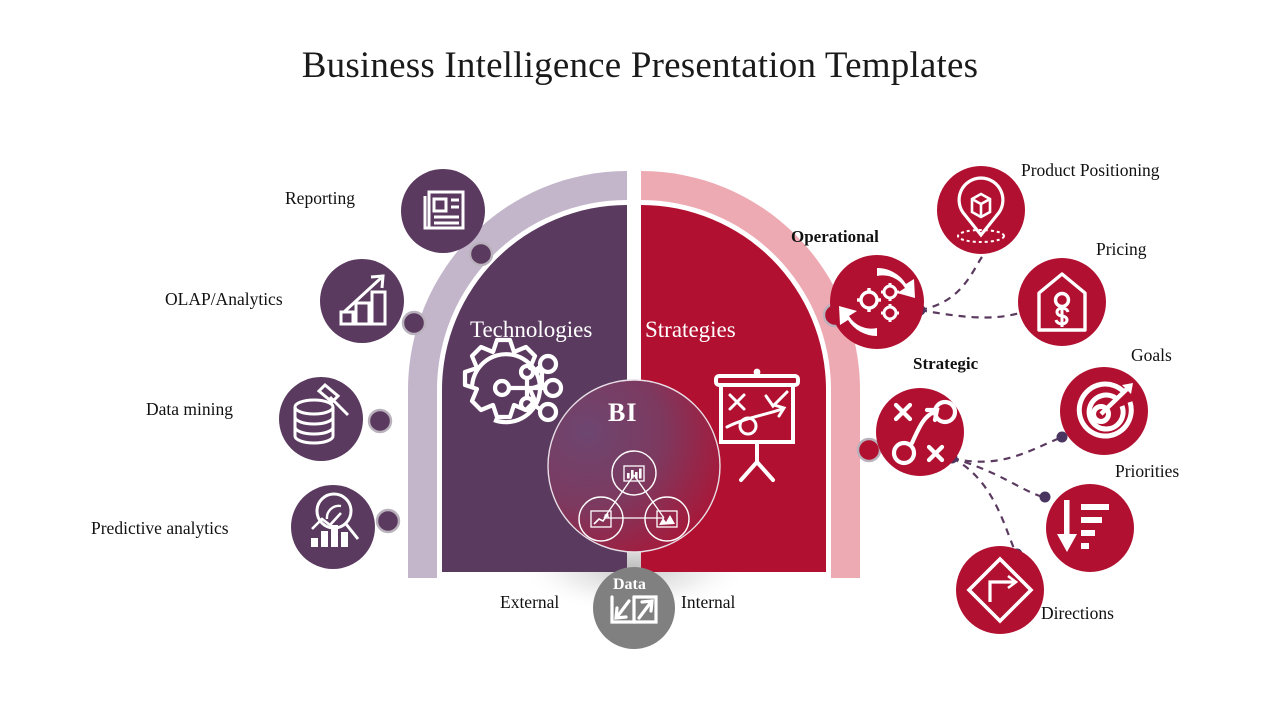 This screenshot has height=720, width=1280. What do you see at coordinates (1147, 471) in the screenshot?
I see `label-priorities: Priorities` at bounding box center [1147, 471].